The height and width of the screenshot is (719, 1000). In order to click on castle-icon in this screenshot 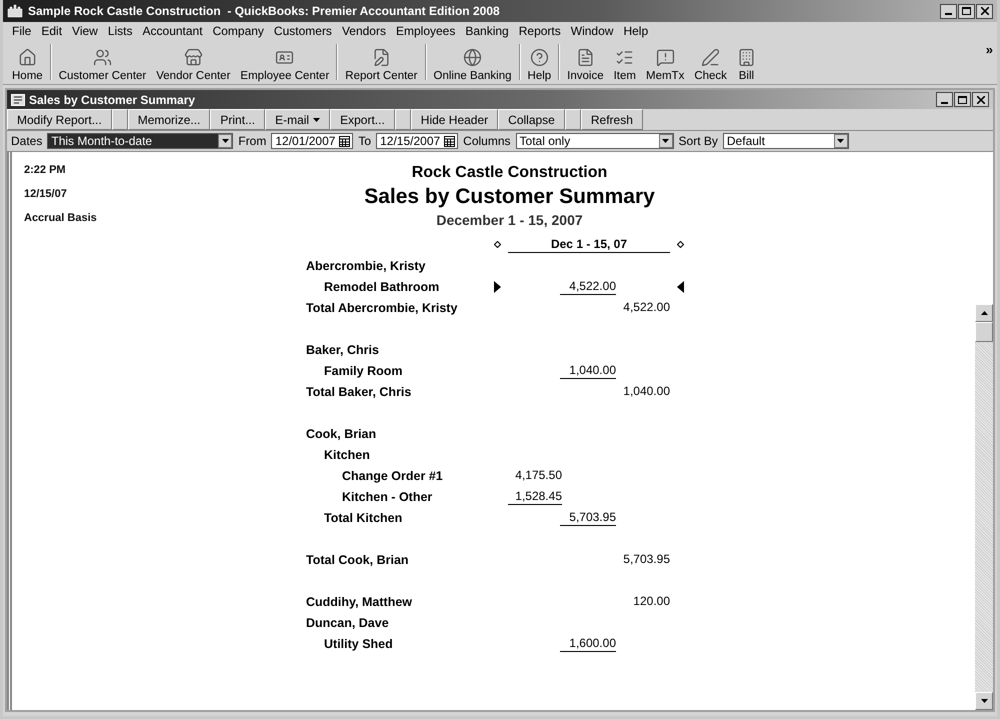, I will do `click(15, 11)`.